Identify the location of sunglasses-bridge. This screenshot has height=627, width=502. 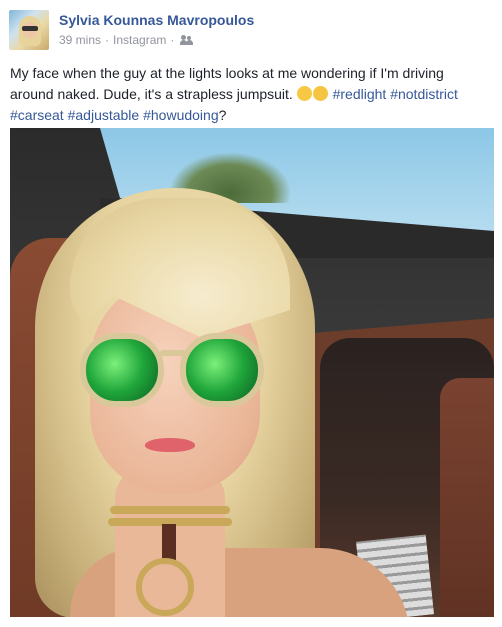
(173, 353).